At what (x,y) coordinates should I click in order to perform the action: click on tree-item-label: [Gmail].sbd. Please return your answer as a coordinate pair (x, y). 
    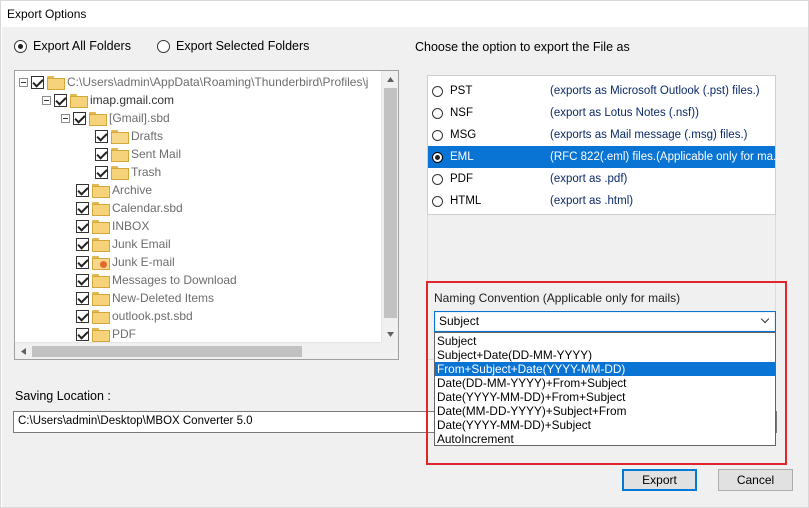
    Looking at the image, I should click on (139, 118).